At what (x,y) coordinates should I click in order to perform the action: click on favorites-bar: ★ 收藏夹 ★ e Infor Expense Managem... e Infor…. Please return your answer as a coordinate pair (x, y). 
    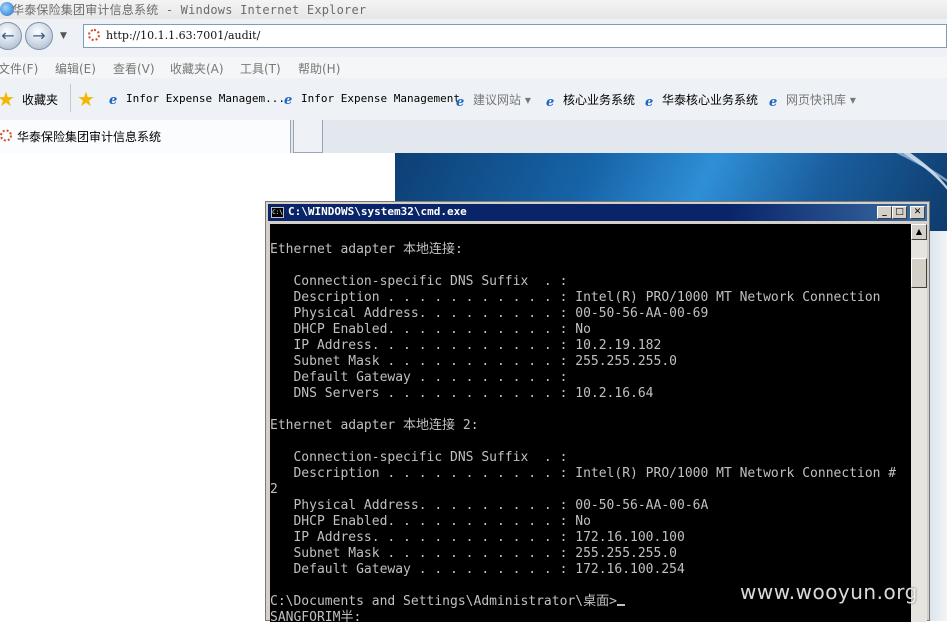
    Looking at the image, I should click on (473, 99).